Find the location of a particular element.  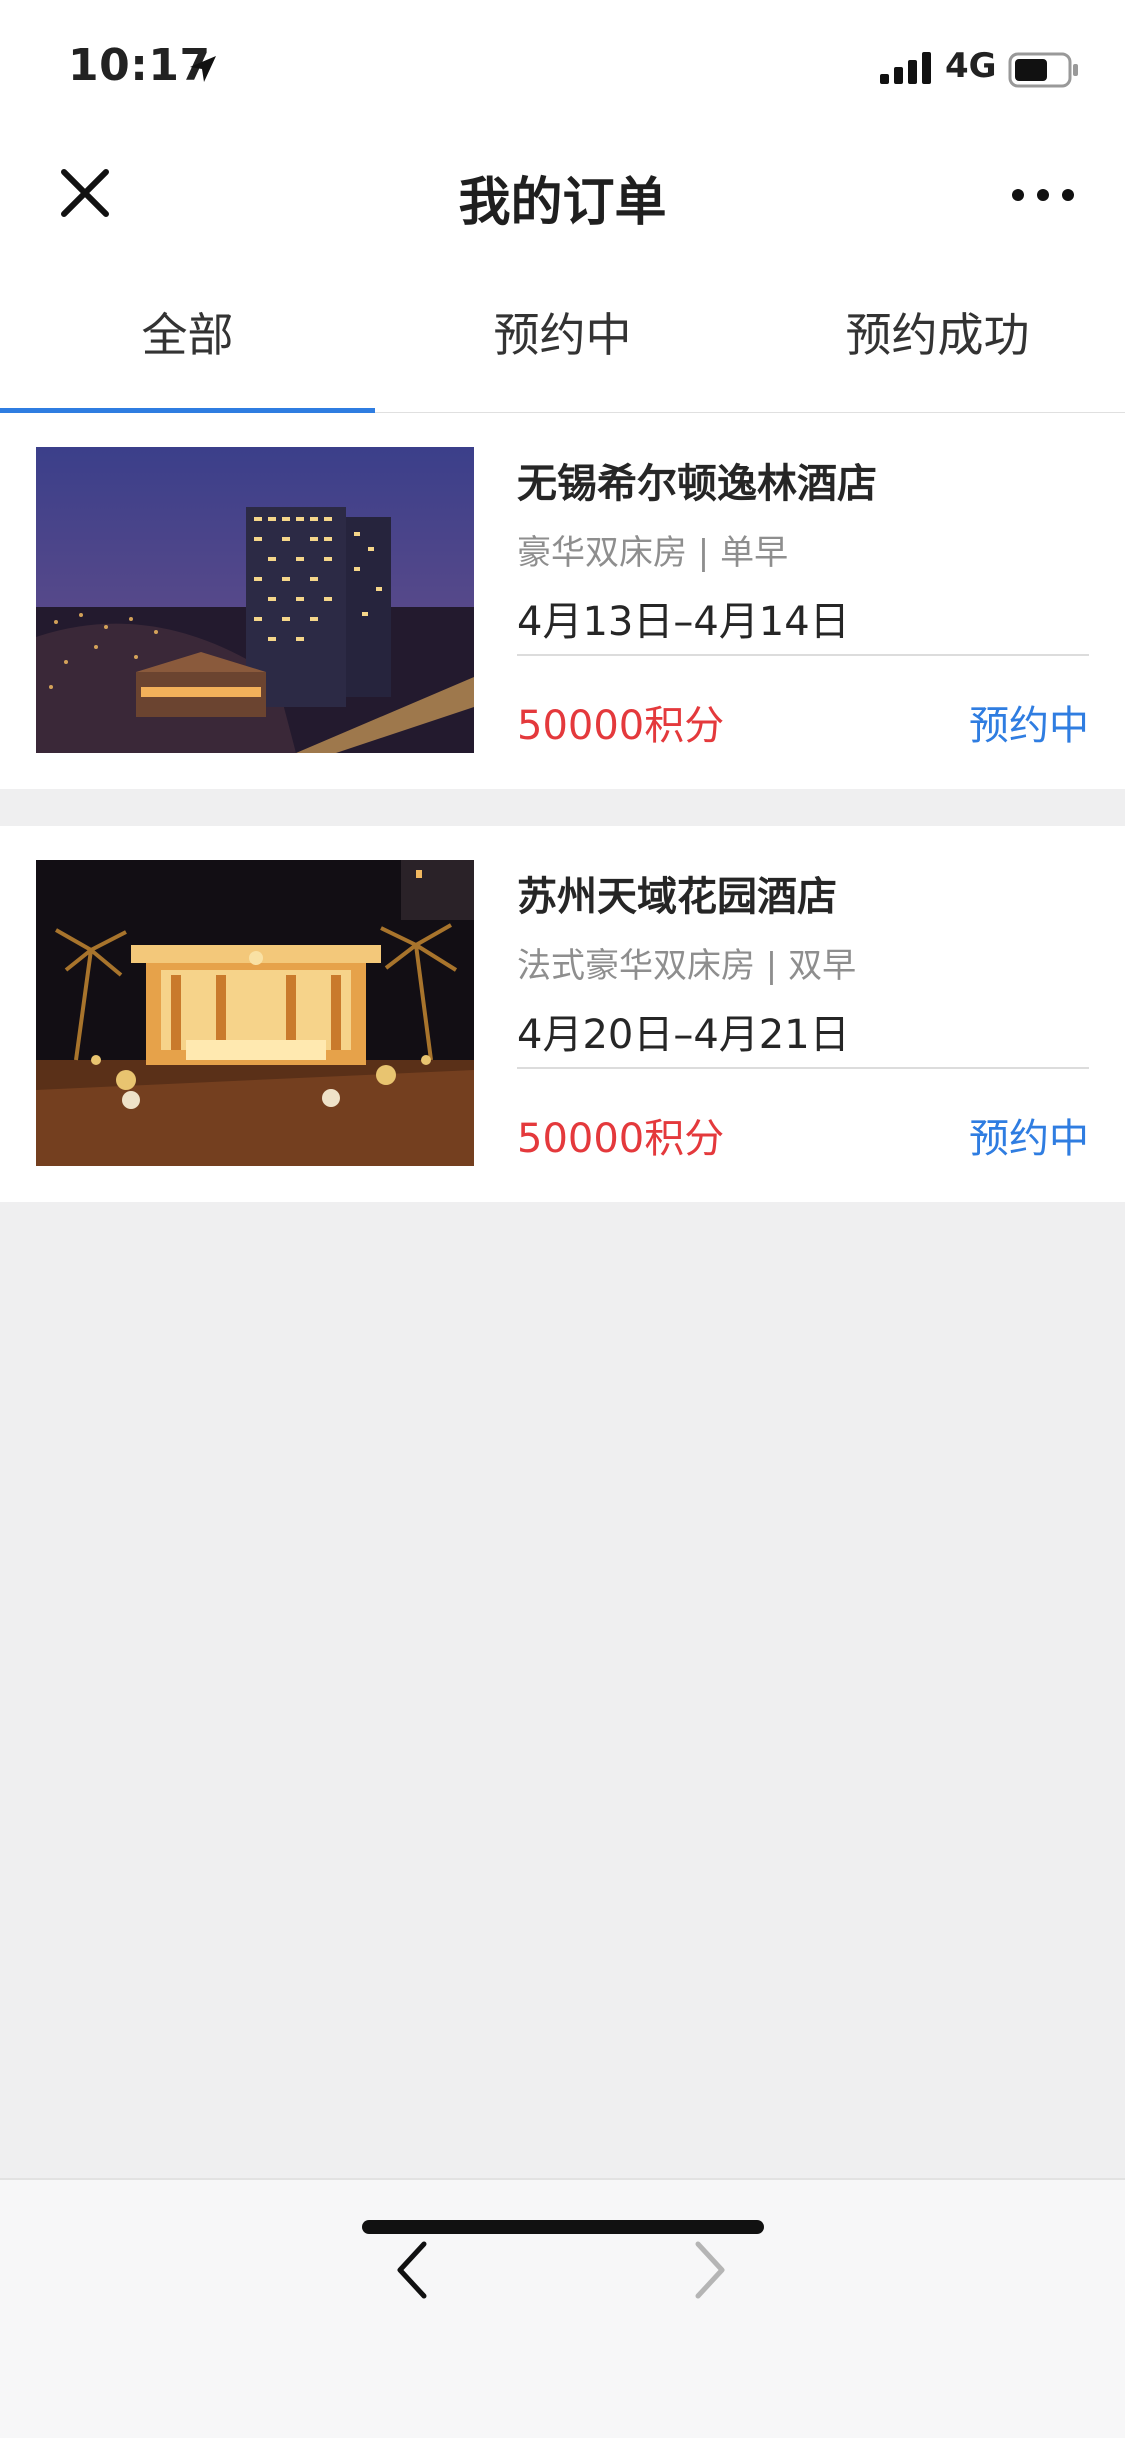

more-button is located at coordinates (1043, 195).